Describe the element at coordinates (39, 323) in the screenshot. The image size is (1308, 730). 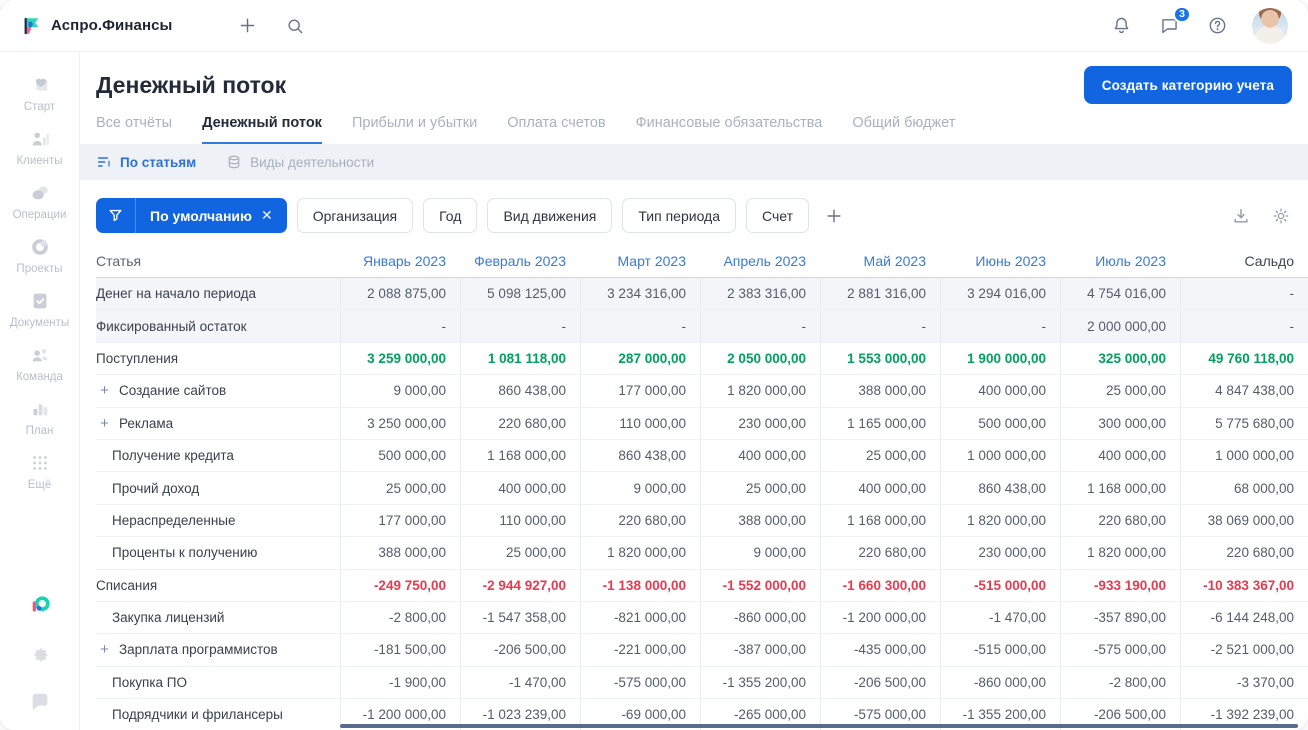
I see `sidebar-item-label: Документы` at that location.